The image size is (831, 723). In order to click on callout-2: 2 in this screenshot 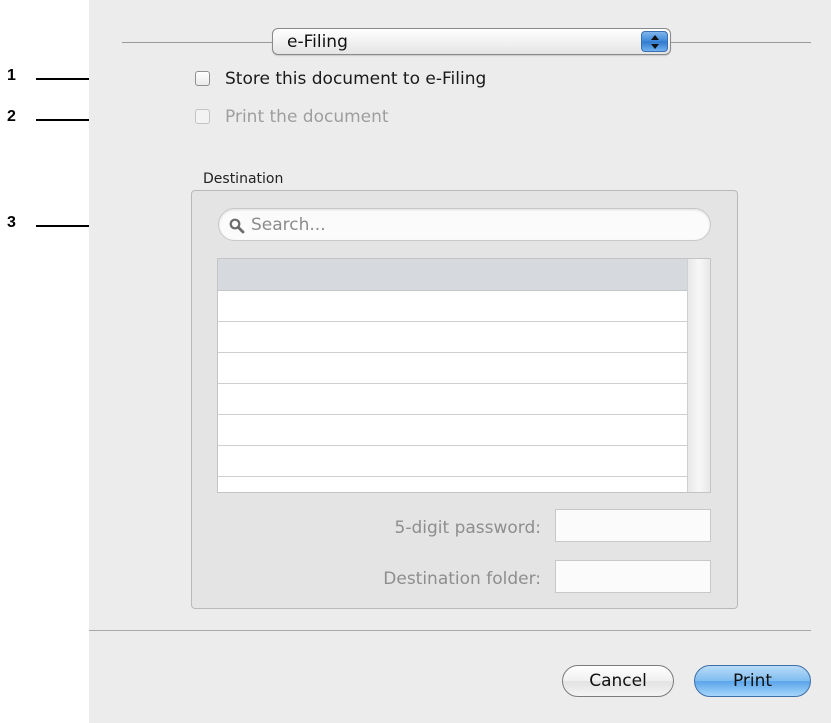, I will do `click(11, 116)`.